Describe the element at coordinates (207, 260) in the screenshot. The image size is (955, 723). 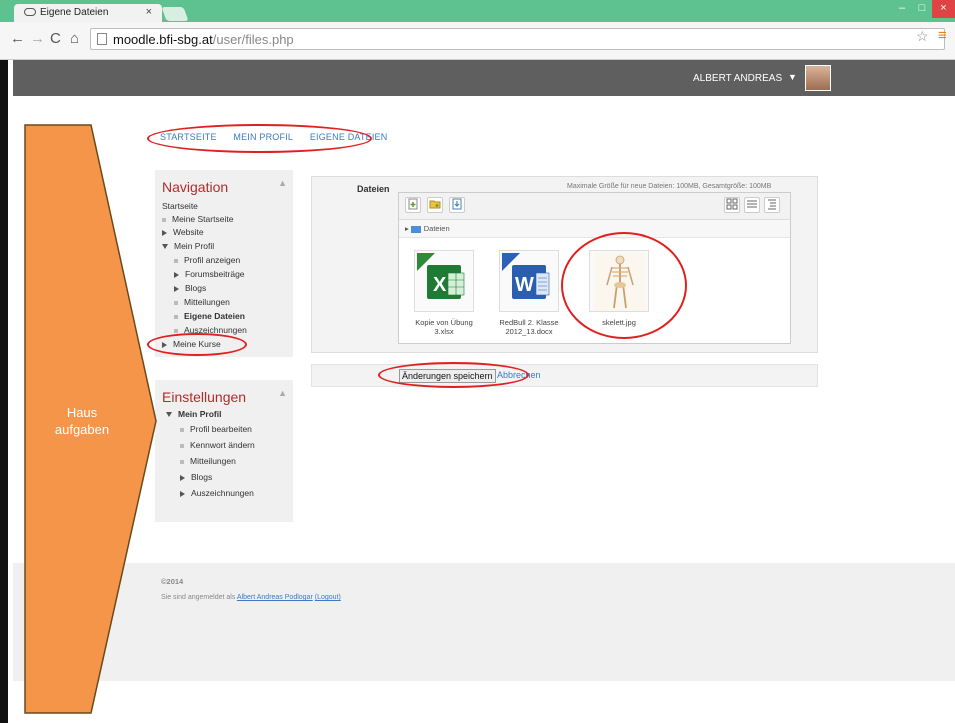
I see `nav-item-profil-anzeigen: Profil anzeigen` at that location.